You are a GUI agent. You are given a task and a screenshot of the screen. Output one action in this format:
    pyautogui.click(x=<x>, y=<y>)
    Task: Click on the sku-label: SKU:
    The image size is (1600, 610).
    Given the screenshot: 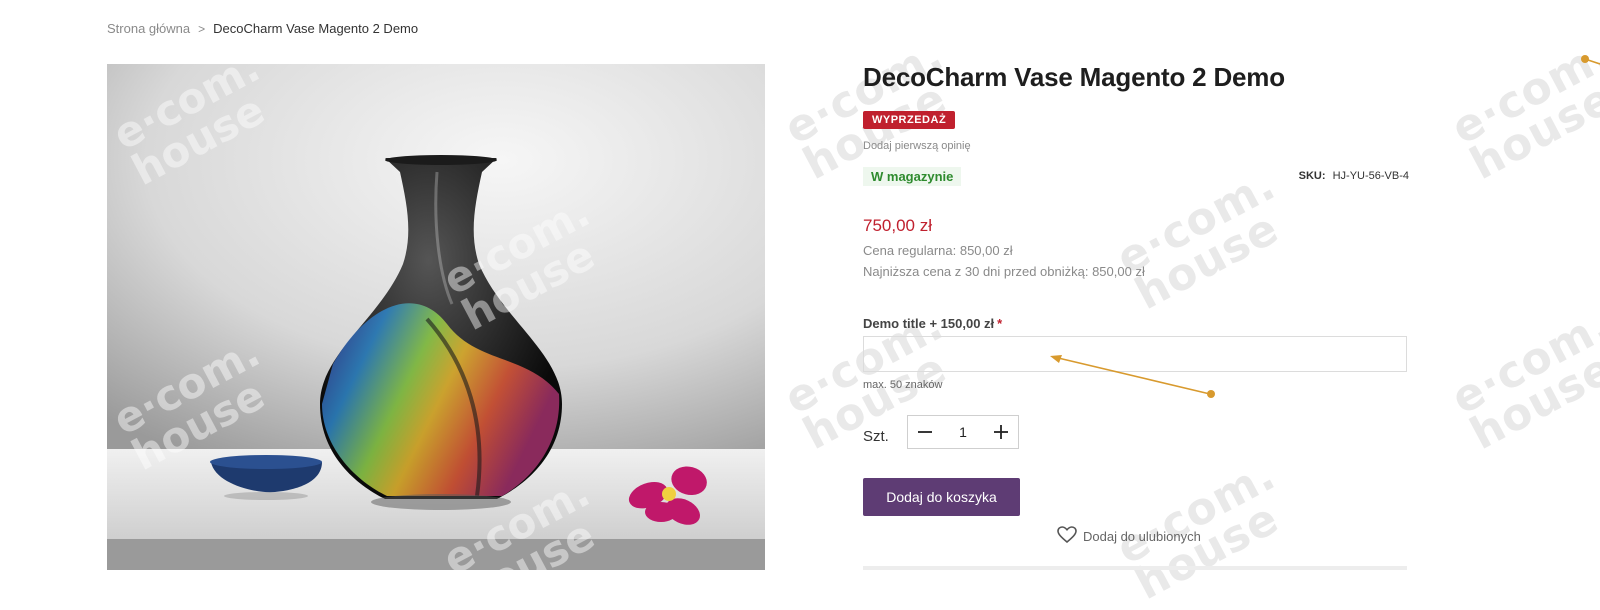 What is the action you would take?
    pyautogui.click(x=1312, y=176)
    